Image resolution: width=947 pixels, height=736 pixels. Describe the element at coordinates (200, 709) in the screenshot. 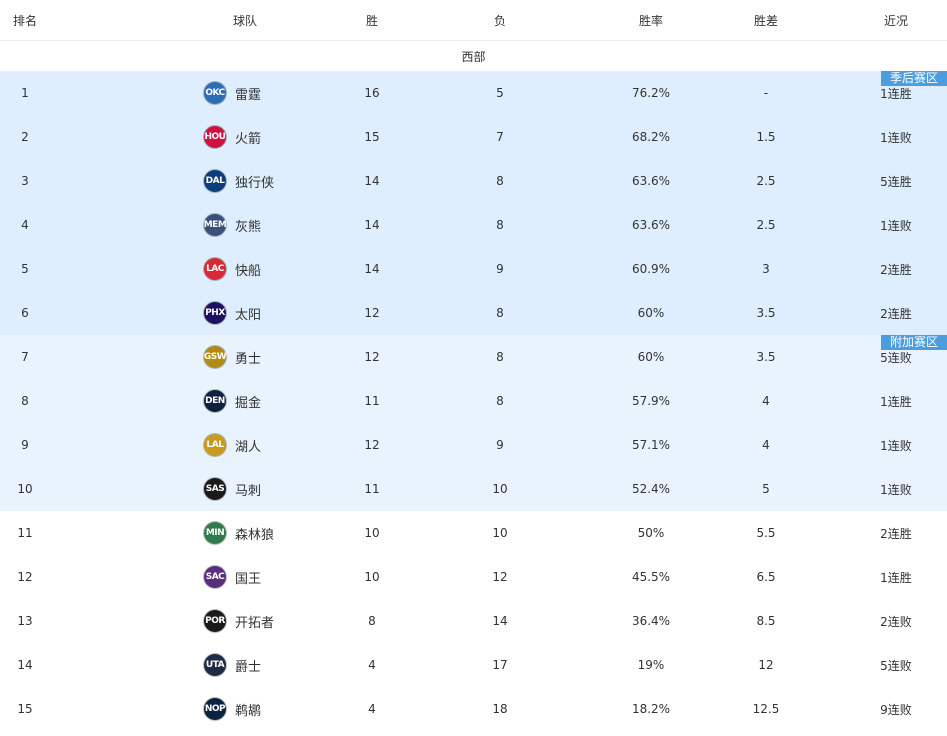

I see `team-cell: NOP 鹈鹕` at that location.